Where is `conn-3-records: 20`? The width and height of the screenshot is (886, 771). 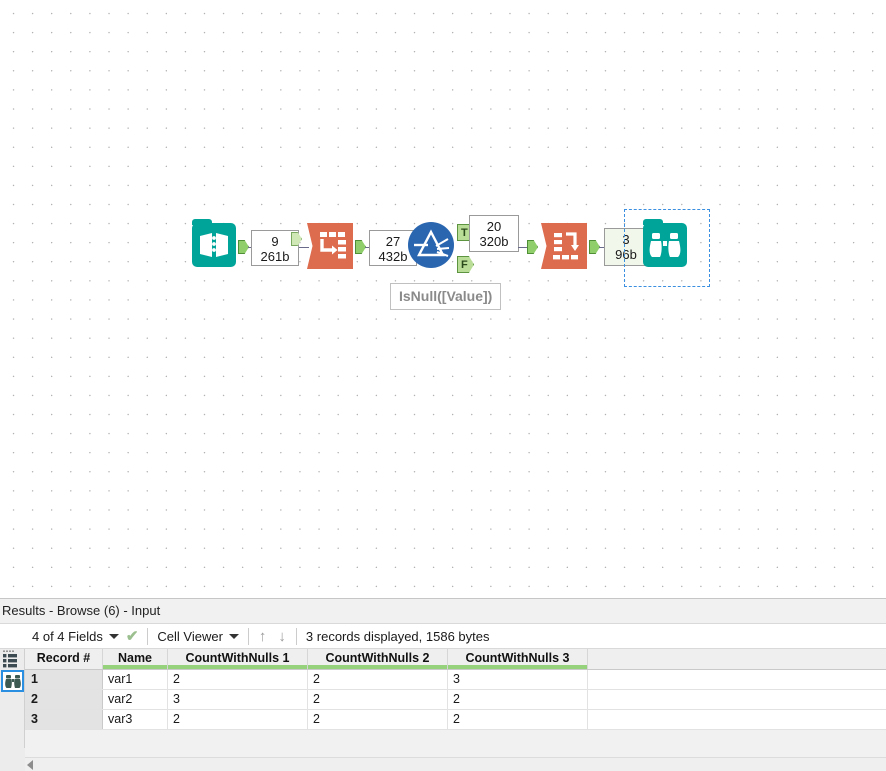 conn-3-records: 20 is located at coordinates (494, 226).